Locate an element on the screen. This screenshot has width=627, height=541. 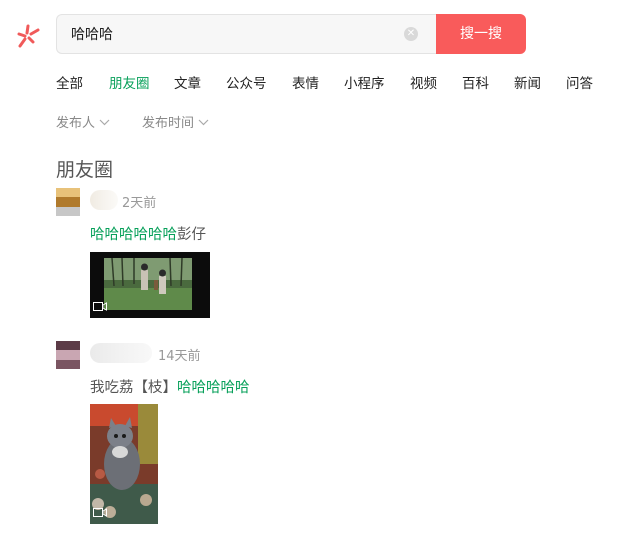
video-frame-image is located at coordinates (150, 285).